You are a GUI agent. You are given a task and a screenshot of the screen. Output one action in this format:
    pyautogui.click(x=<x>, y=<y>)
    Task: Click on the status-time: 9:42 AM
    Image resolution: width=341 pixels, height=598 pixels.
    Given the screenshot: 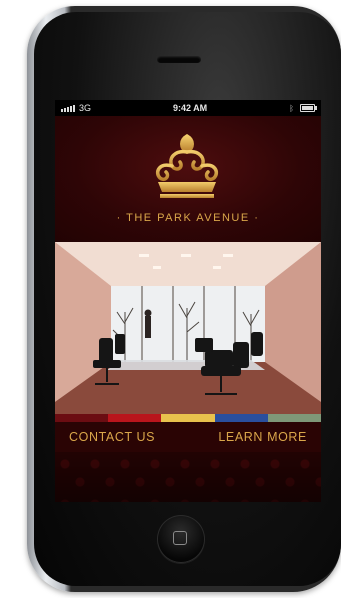 What is the action you would take?
    pyautogui.click(x=190, y=108)
    